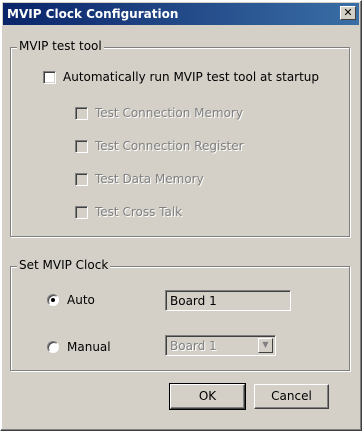 This screenshot has width=362, height=431. I want to click on auto-radio, so click(53, 300).